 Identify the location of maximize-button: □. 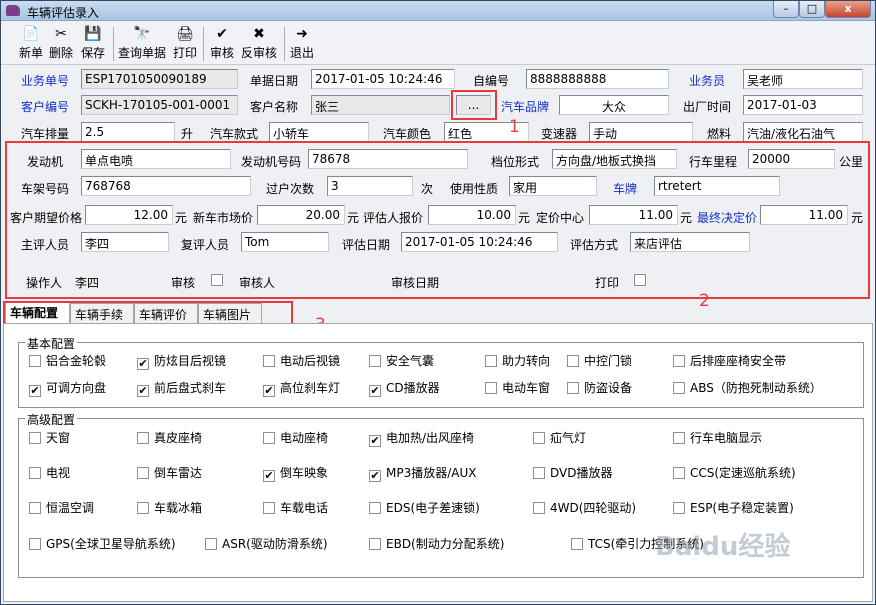
(812, 9).